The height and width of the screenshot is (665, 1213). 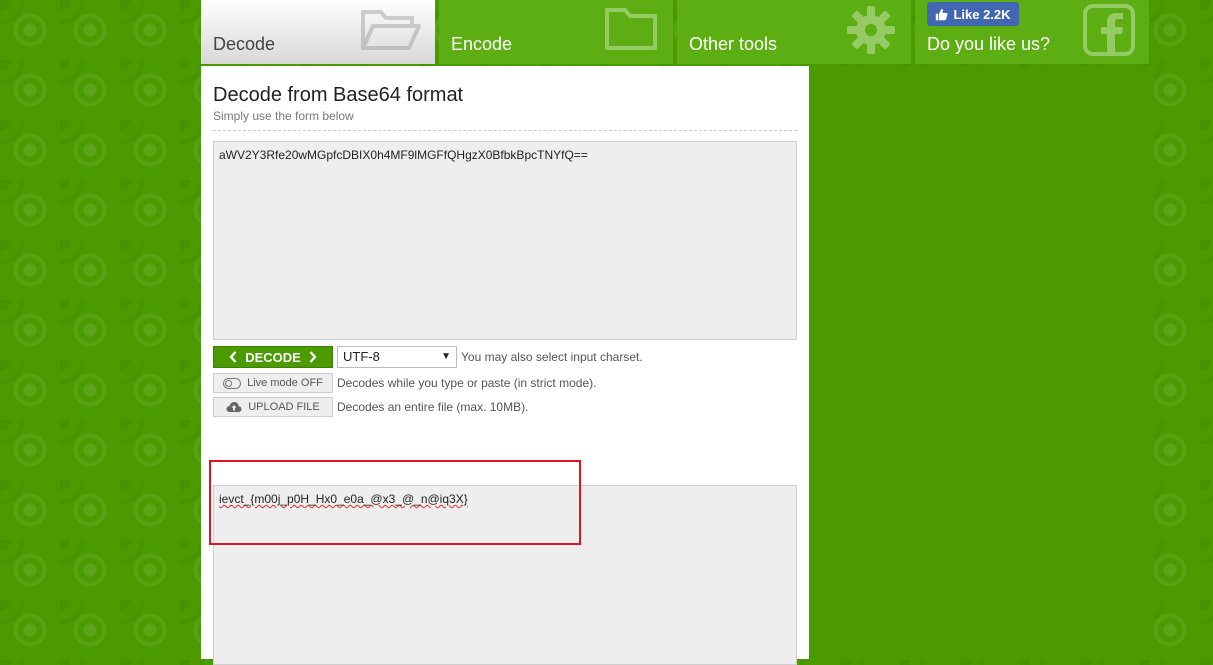 What do you see at coordinates (989, 44) in the screenshot?
I see `tab-facebook-label: Do you like us?` at bounding box center [989, 44].